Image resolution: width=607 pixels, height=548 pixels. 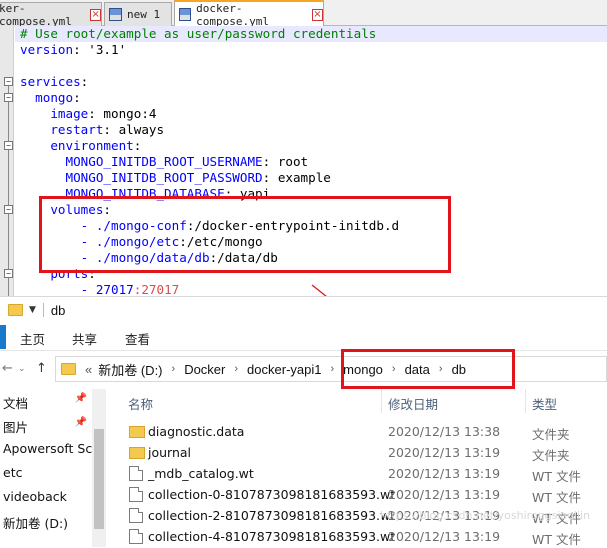 I want to click on tab-docker-compose-1: ker-compose.yml ×, so click(x=51, y=14).